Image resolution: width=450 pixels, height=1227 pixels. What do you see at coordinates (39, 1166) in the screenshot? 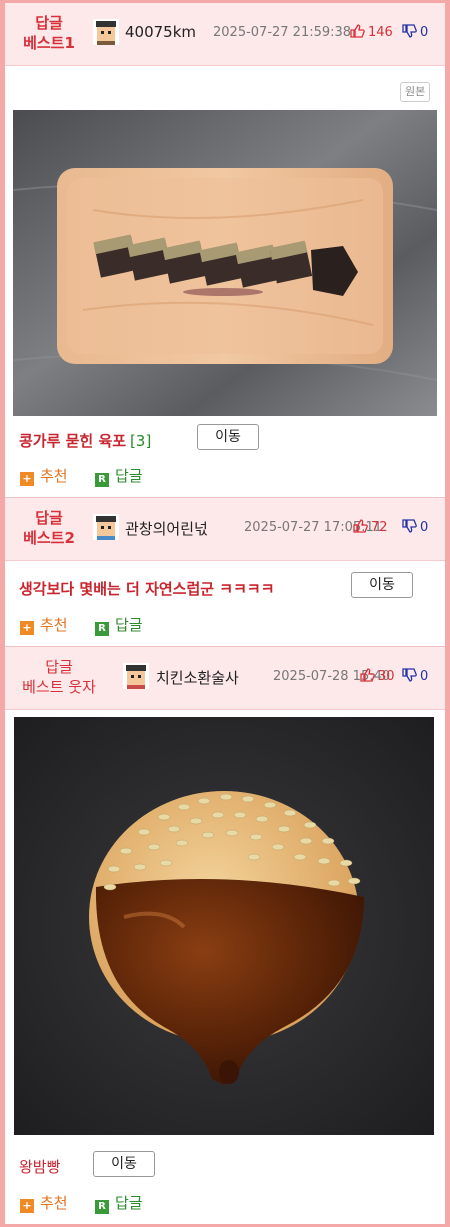
I see `post-title: 왕밤빵` at bounding box center [39, 1166].